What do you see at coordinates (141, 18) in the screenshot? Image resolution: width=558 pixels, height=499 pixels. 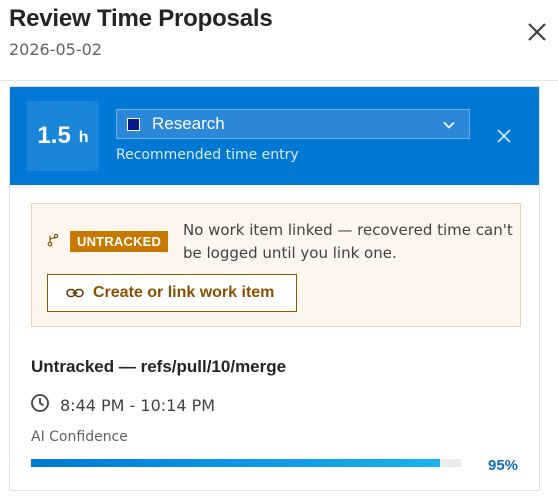 I see `page-title: Review Time Proposals` at bounding box center [141, 18].